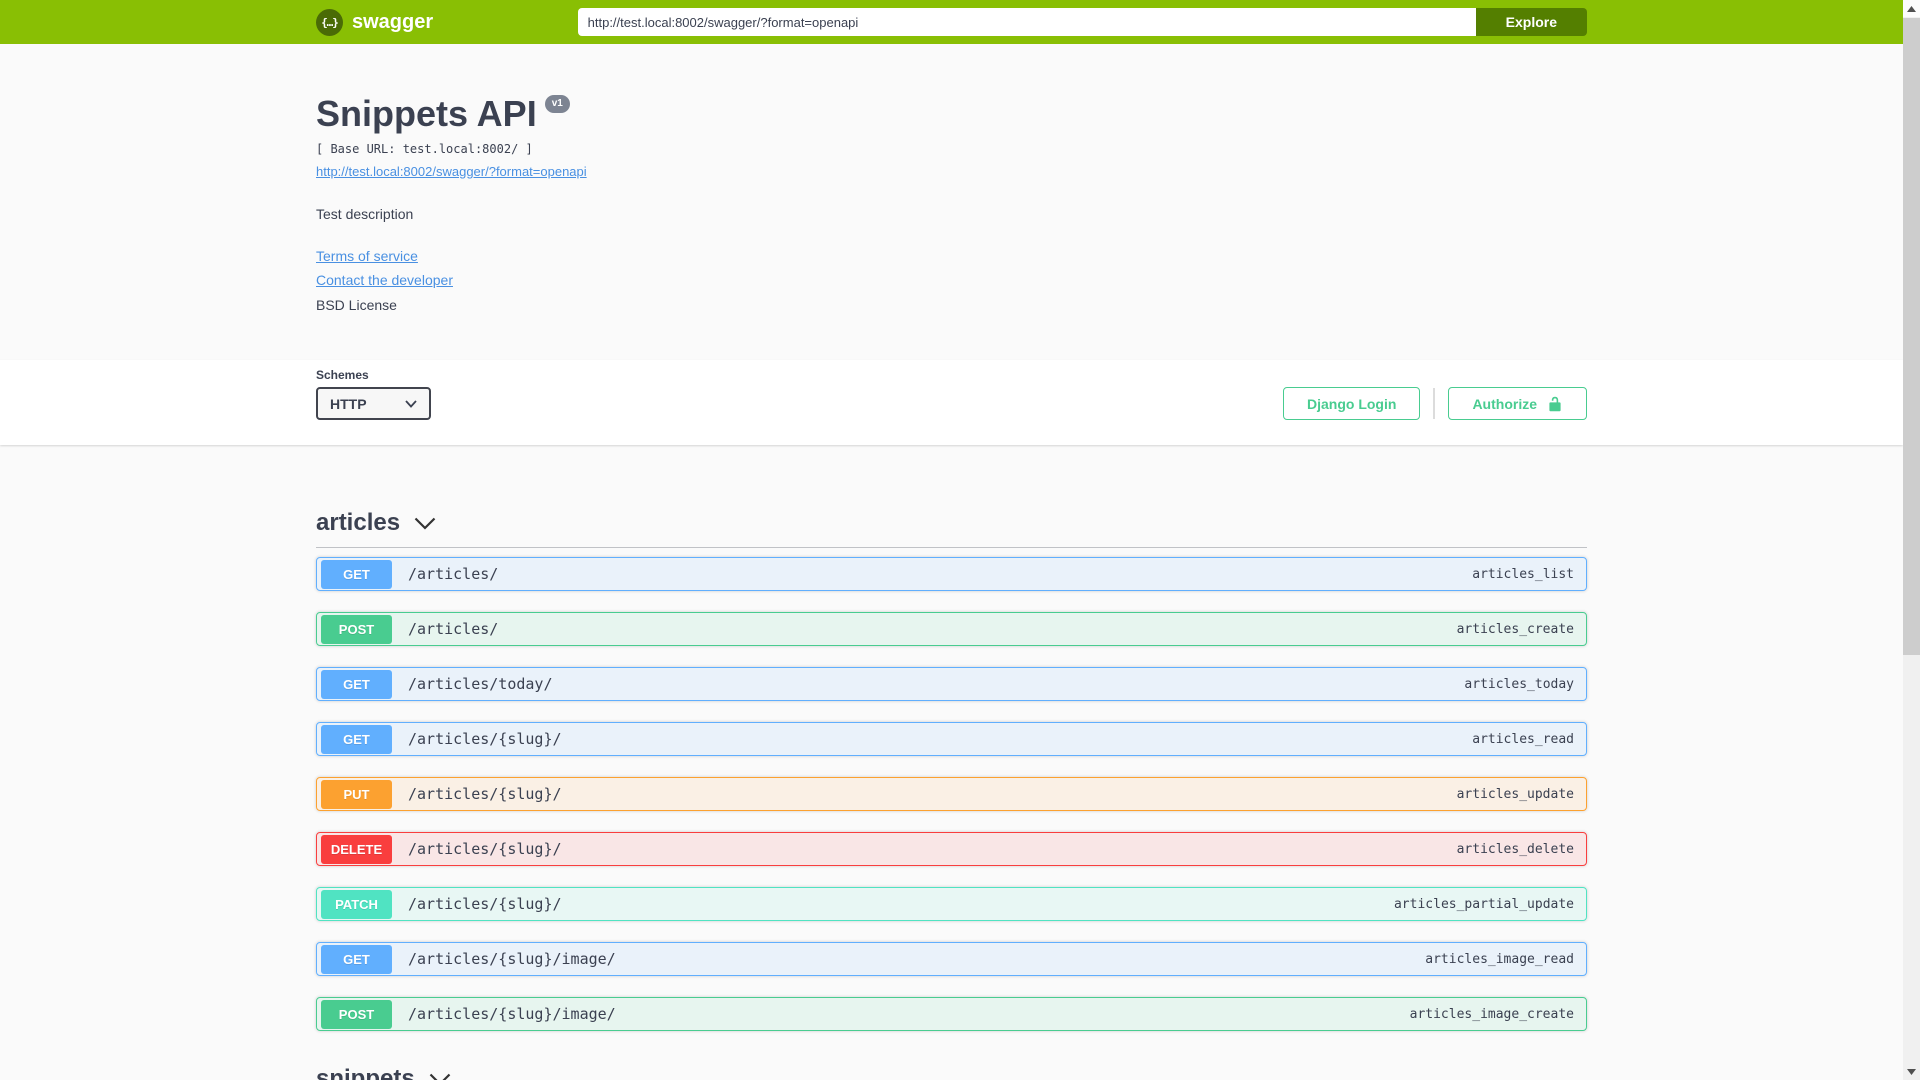 This screenshot has height=1080, width=1920. Describe the element at coordinates (342, 375) in the screenshot. I see `schemes-label: Schemes` at that location.